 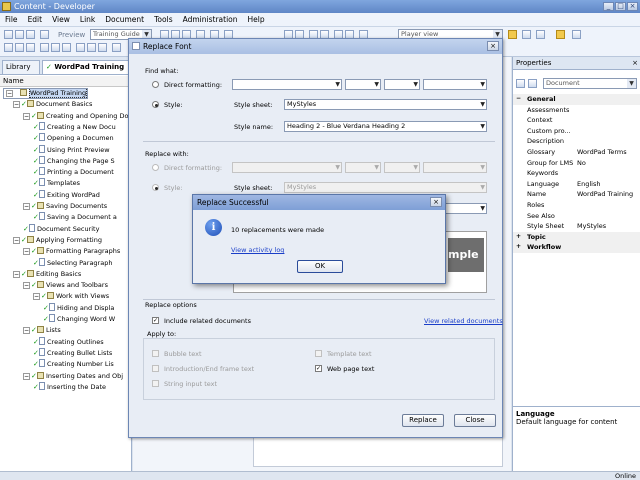 I want to click on tool-b-icon, so click(x=19, y=47).